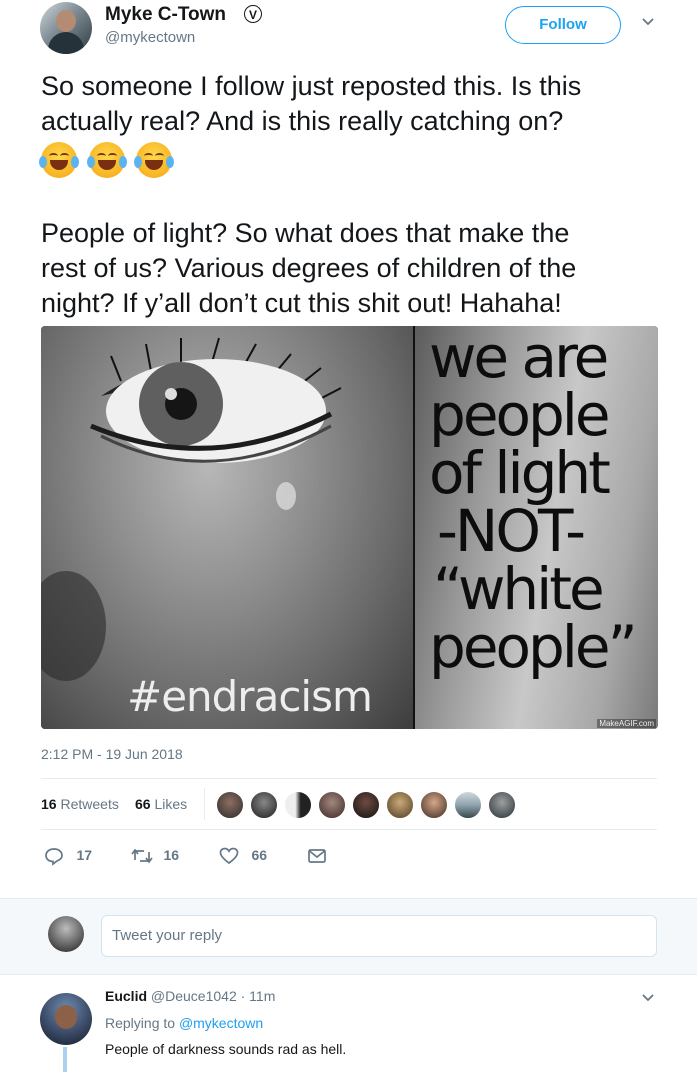 This screenshot has height=1072, width=697. I want to click on like-action: 66, so click(243, 856).